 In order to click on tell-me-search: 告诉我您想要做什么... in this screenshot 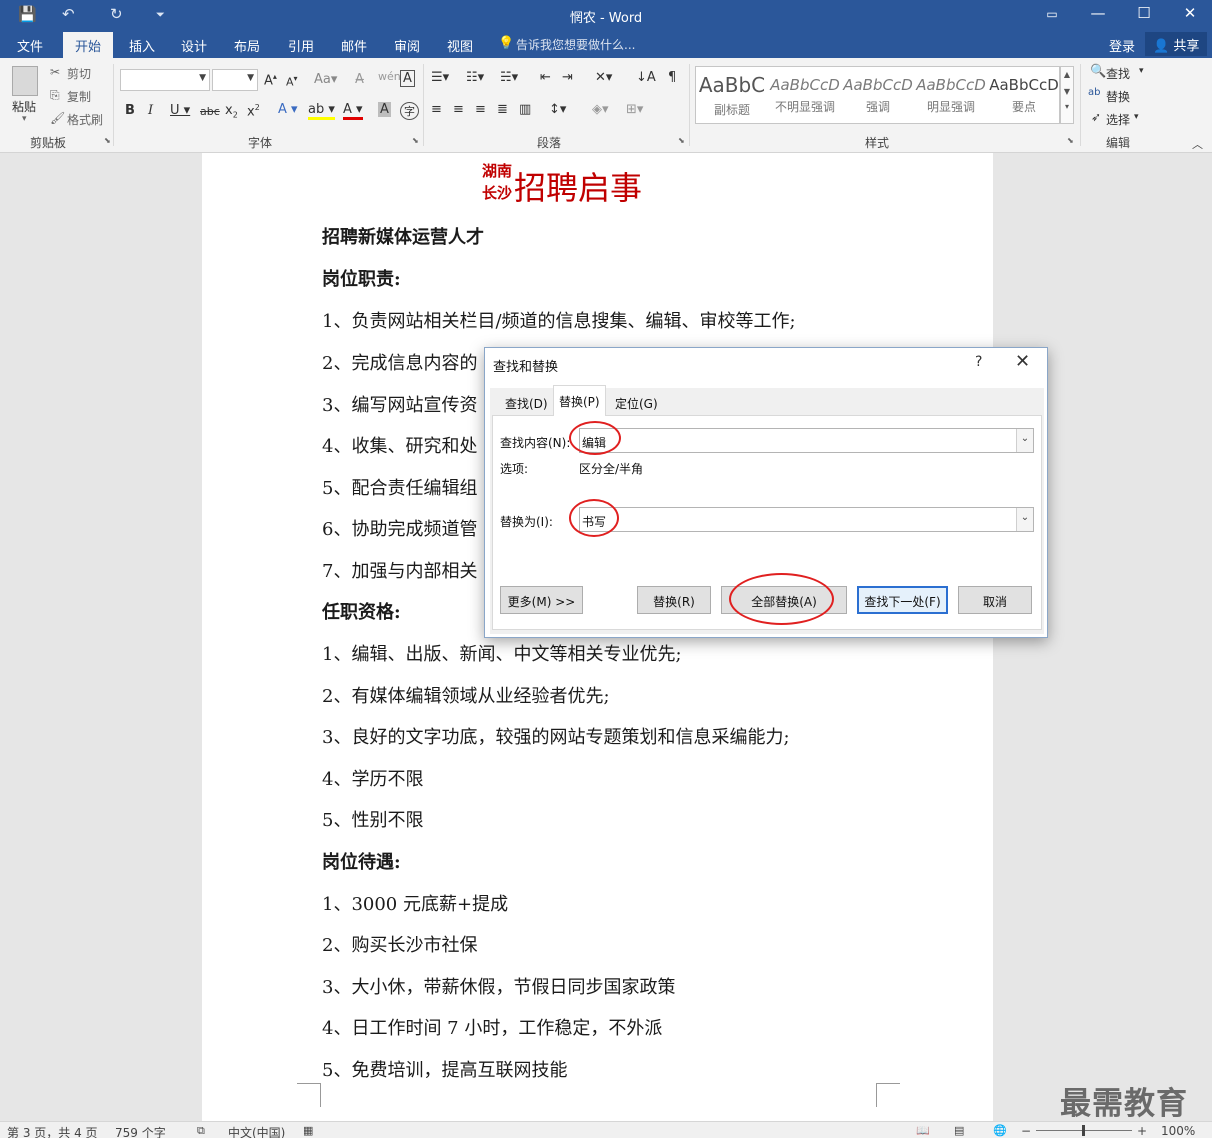, I will do `click(575, 44)`.